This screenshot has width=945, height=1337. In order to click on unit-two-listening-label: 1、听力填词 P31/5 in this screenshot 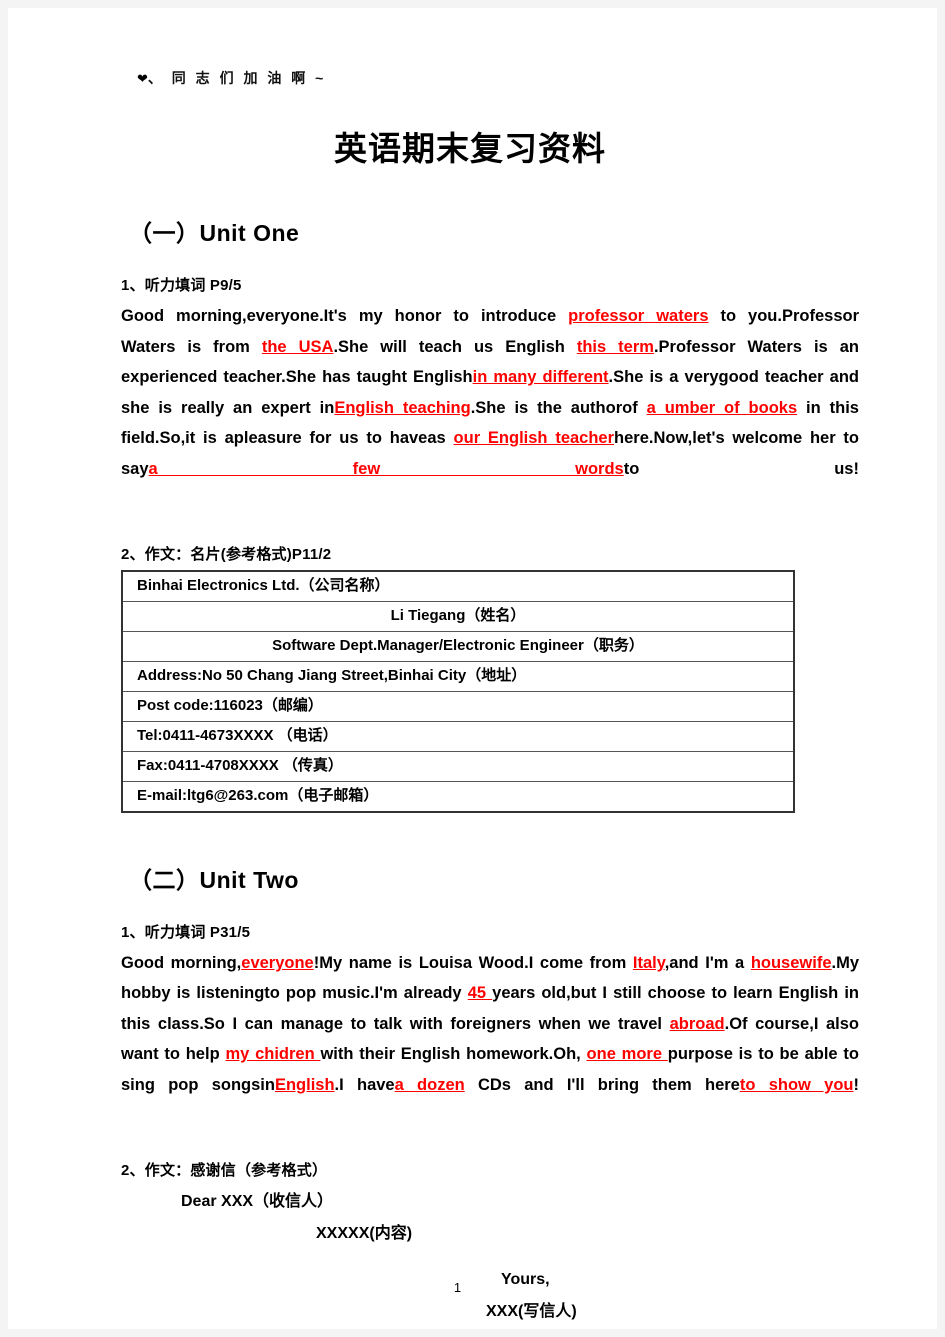, I will do `click(186, 932)`.